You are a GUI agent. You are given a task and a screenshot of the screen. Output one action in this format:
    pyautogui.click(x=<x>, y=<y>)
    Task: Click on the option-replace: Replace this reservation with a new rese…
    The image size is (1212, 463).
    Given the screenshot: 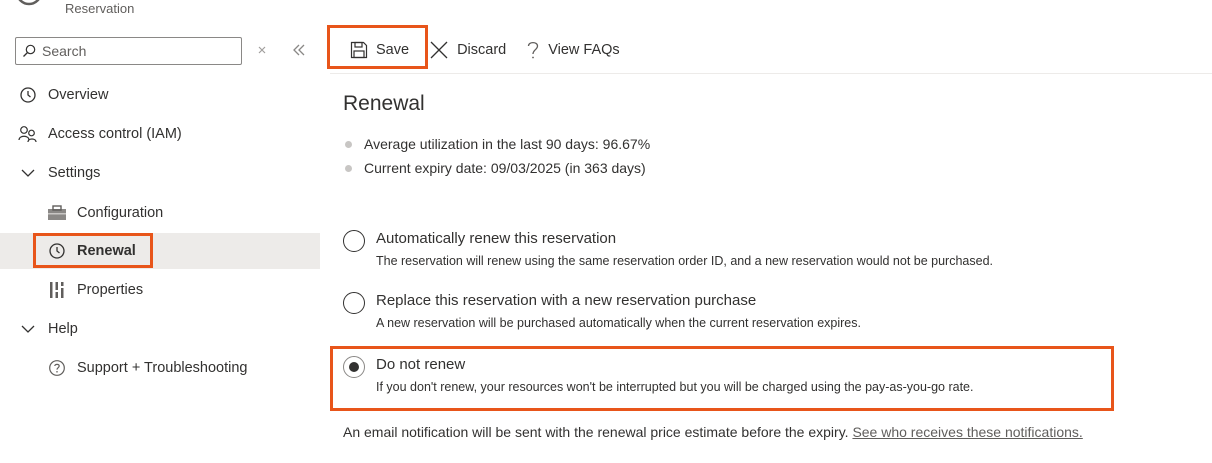 What is the action you would take?
    pyautogui.click(x=602, y=312)
    